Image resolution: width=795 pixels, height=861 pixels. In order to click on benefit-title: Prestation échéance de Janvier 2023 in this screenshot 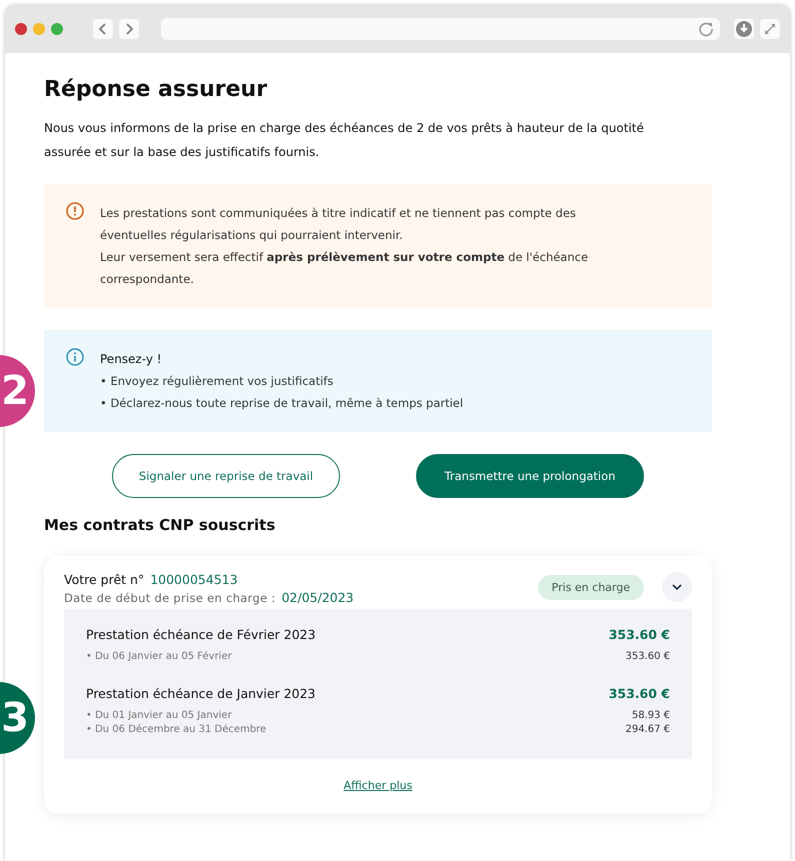, I will do `click(201, 693)`.